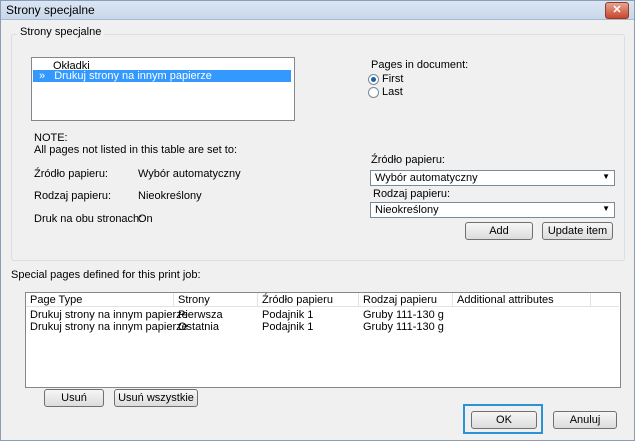  What do you see at coordinates (492, 178) in the screenshot?
I see `paper-source-select: Wybór automatyczny ▼` at bounding box center [492, 178].